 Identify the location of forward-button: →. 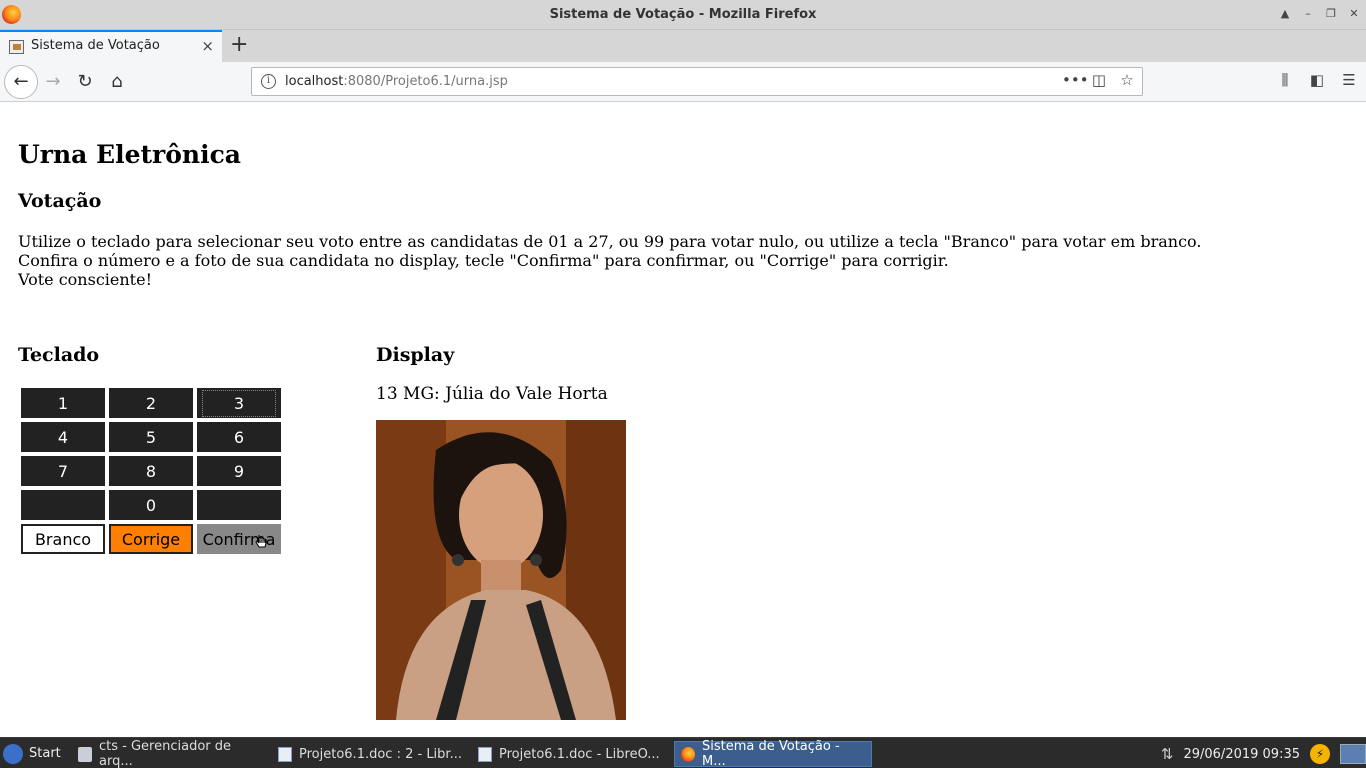
(53, 82).